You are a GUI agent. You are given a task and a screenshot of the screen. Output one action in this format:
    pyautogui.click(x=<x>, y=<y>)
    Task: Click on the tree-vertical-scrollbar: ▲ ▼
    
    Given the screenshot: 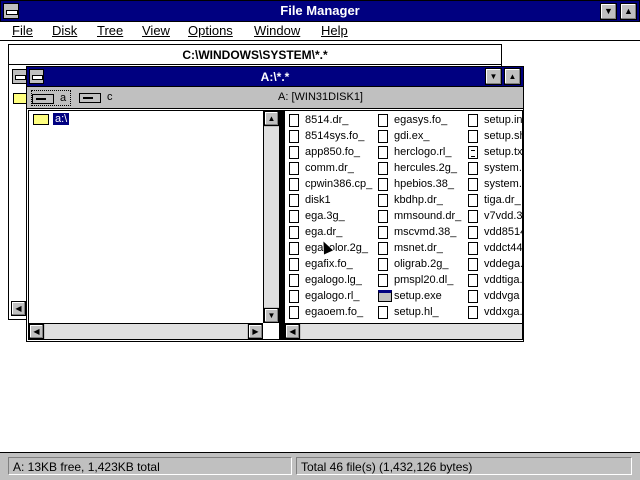 What is the action you would take?
    pyautogui.click(x=271, y=217)
    